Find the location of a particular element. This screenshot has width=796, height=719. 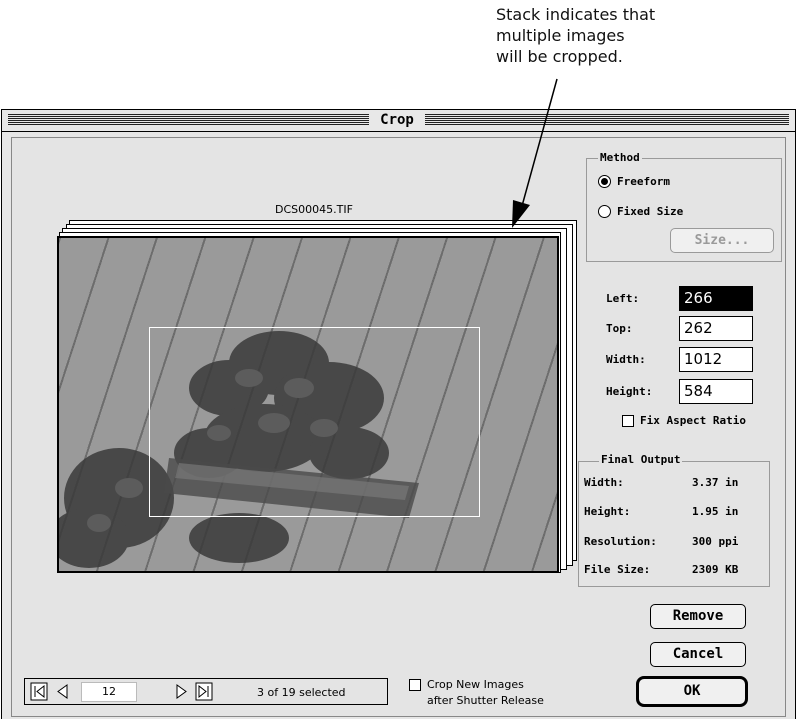

preview-filename: DCS00045.TIF is located at coordinates (314, 209).